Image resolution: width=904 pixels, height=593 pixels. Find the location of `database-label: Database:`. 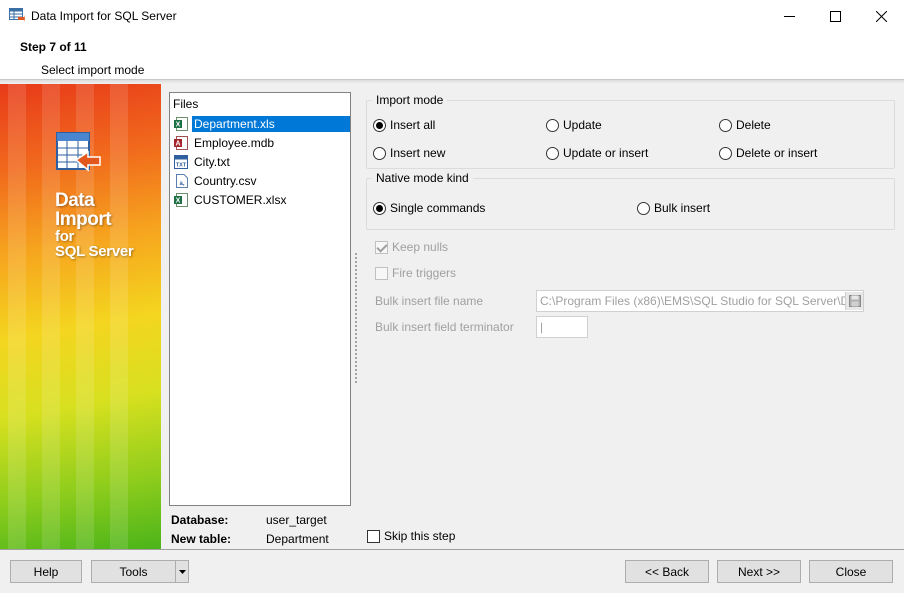

database-label: Database: is located at coordinates (200, 520).